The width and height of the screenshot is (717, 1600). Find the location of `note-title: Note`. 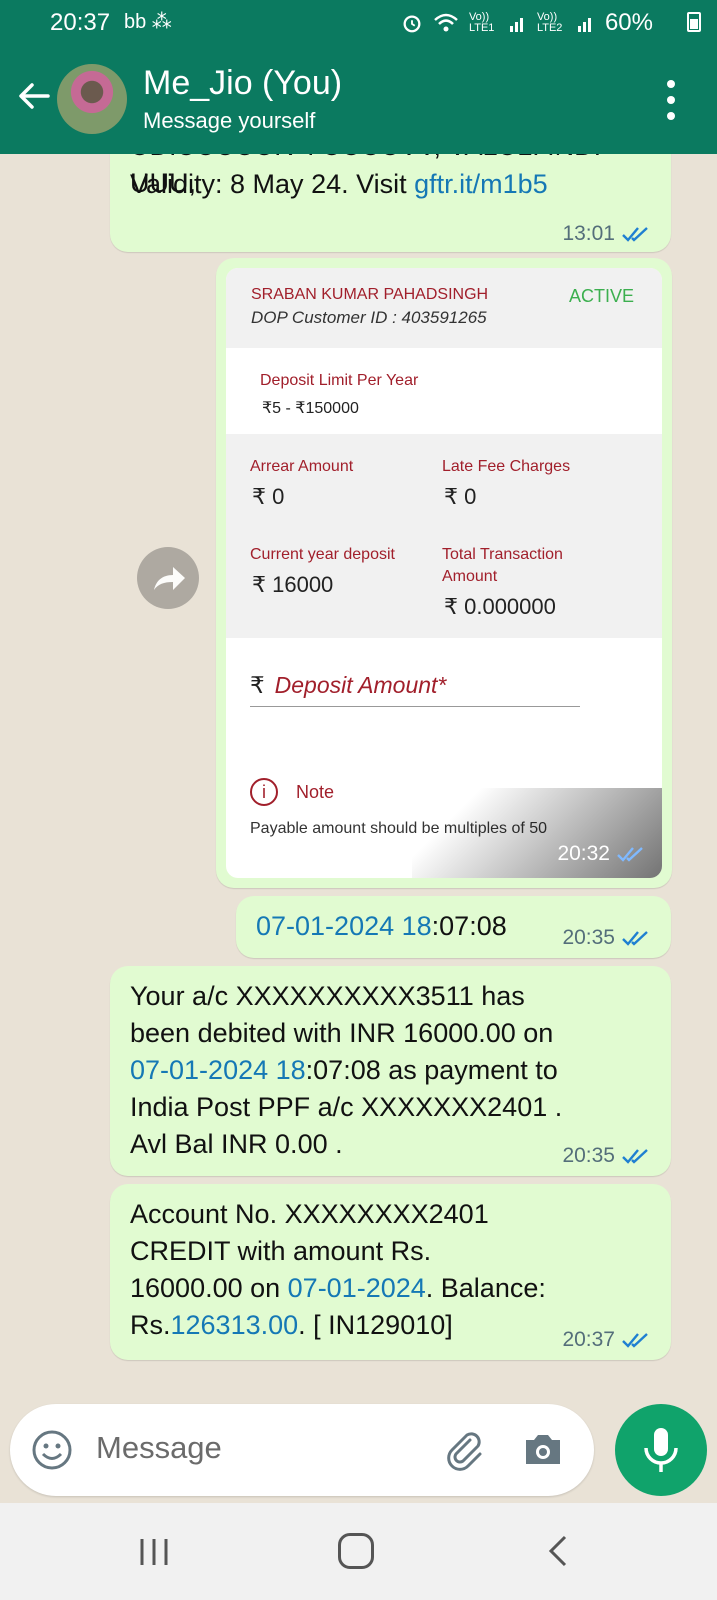

note-title: Note is located at coordinates (315, 792).